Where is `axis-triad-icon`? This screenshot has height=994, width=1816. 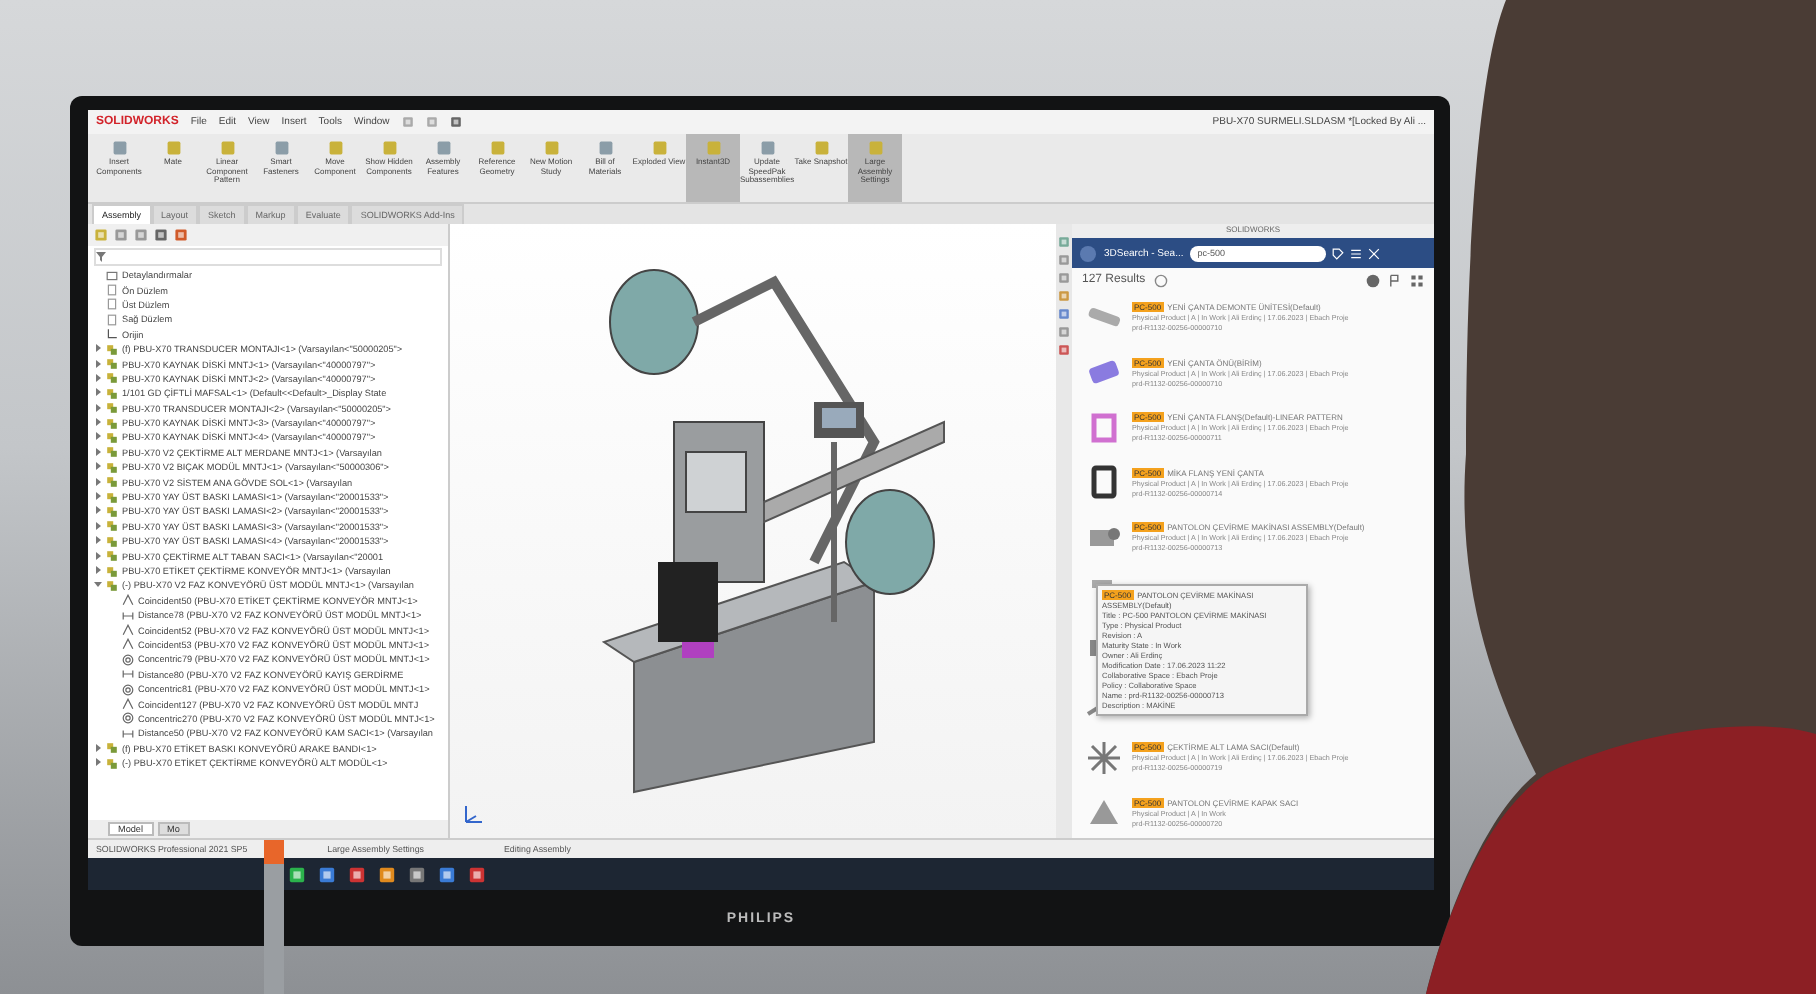
axis-triad-icon is located at coordinates (474, 814).